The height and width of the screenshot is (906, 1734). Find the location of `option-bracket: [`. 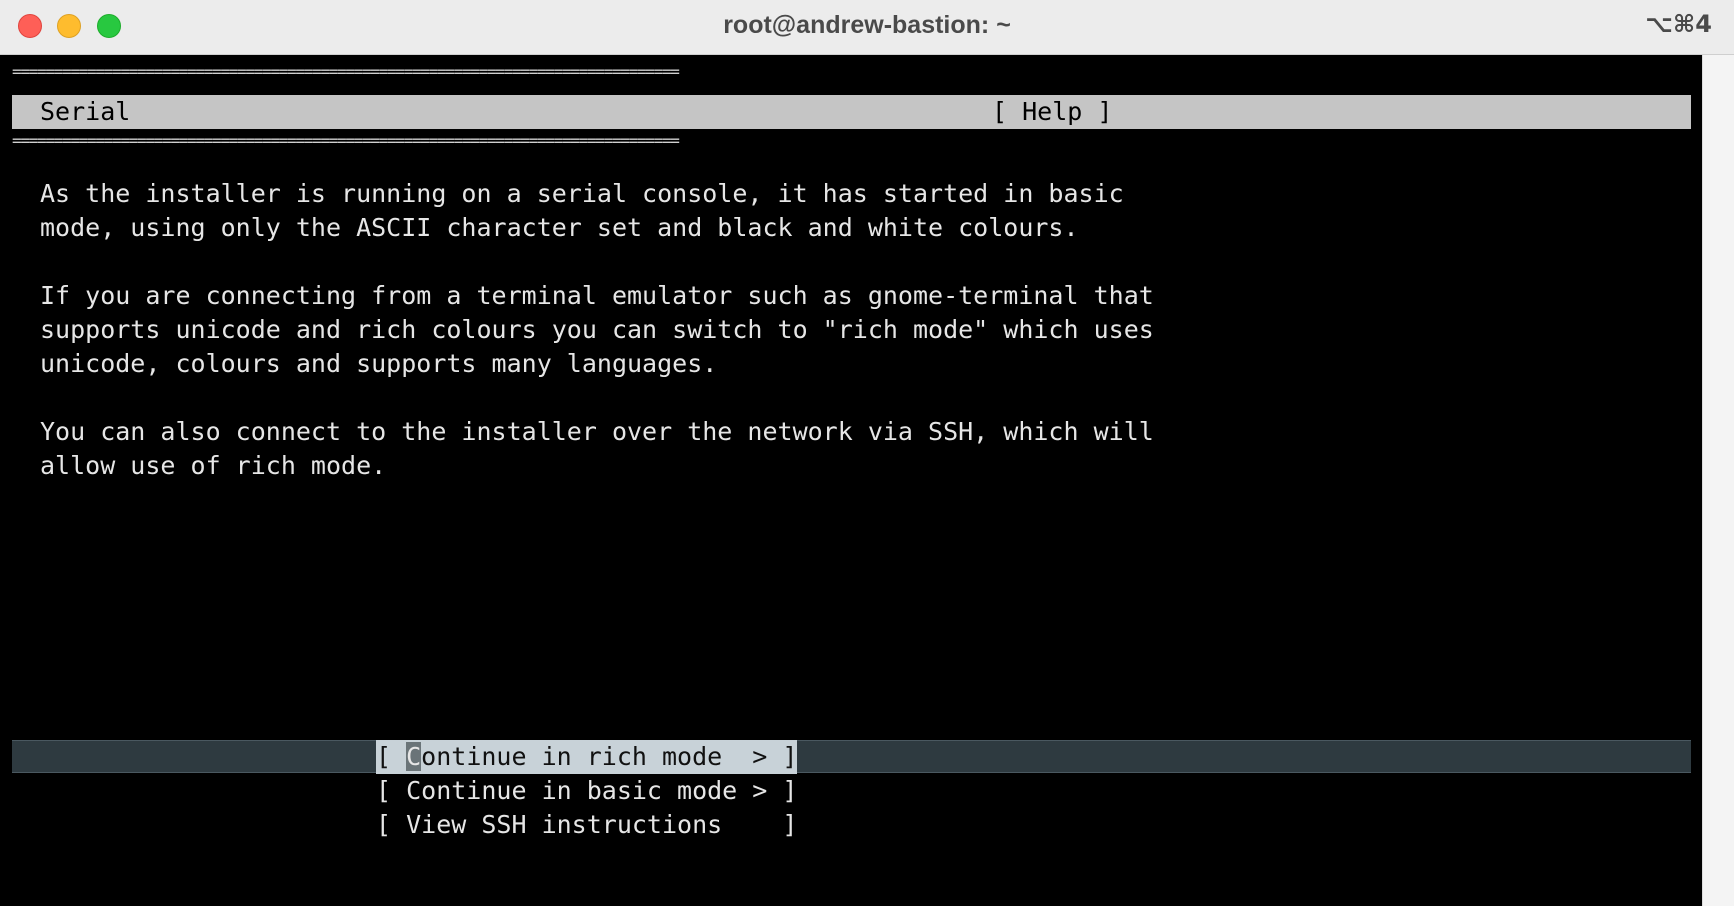

option-bracket: [ is located at coordinates (391, 756).